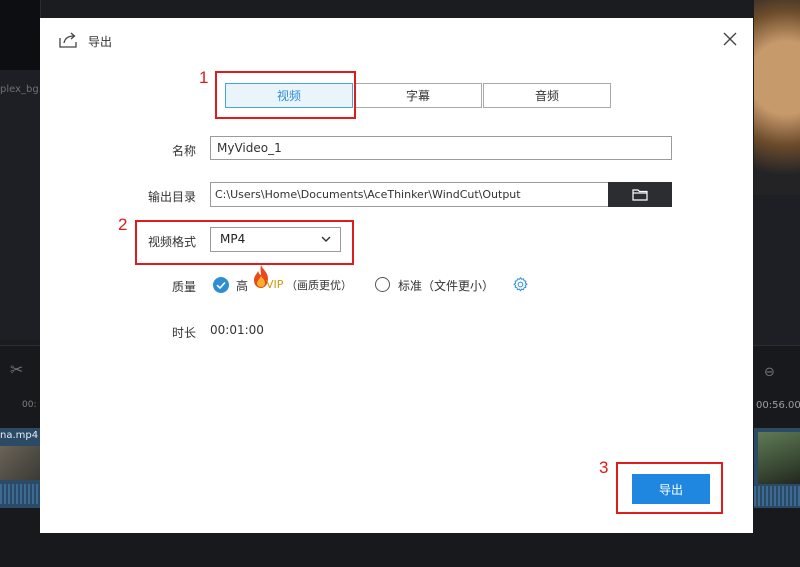 Image resolution: width=800 pixels, height=567 pixels. Describe the element at coordinates (285, 95) in the screenshot. I see `annotation-box-tabs` at that location.